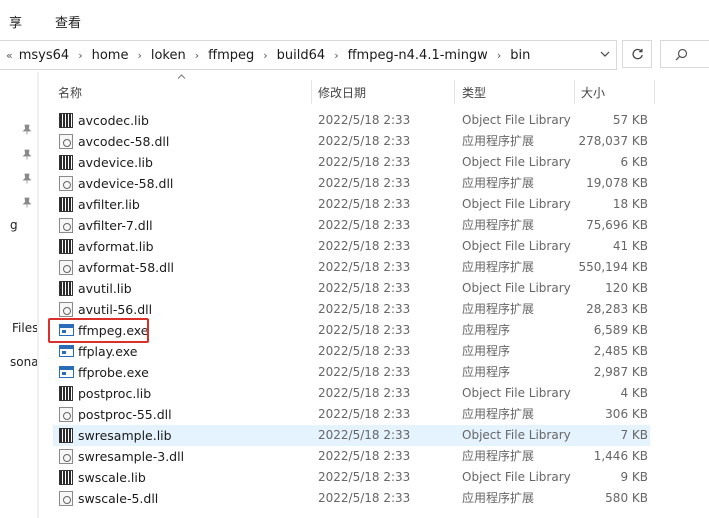 The image size is (709, 518). I want to click on breadcrumb-ffmpeg: ffmpeg, so click(231, 55).